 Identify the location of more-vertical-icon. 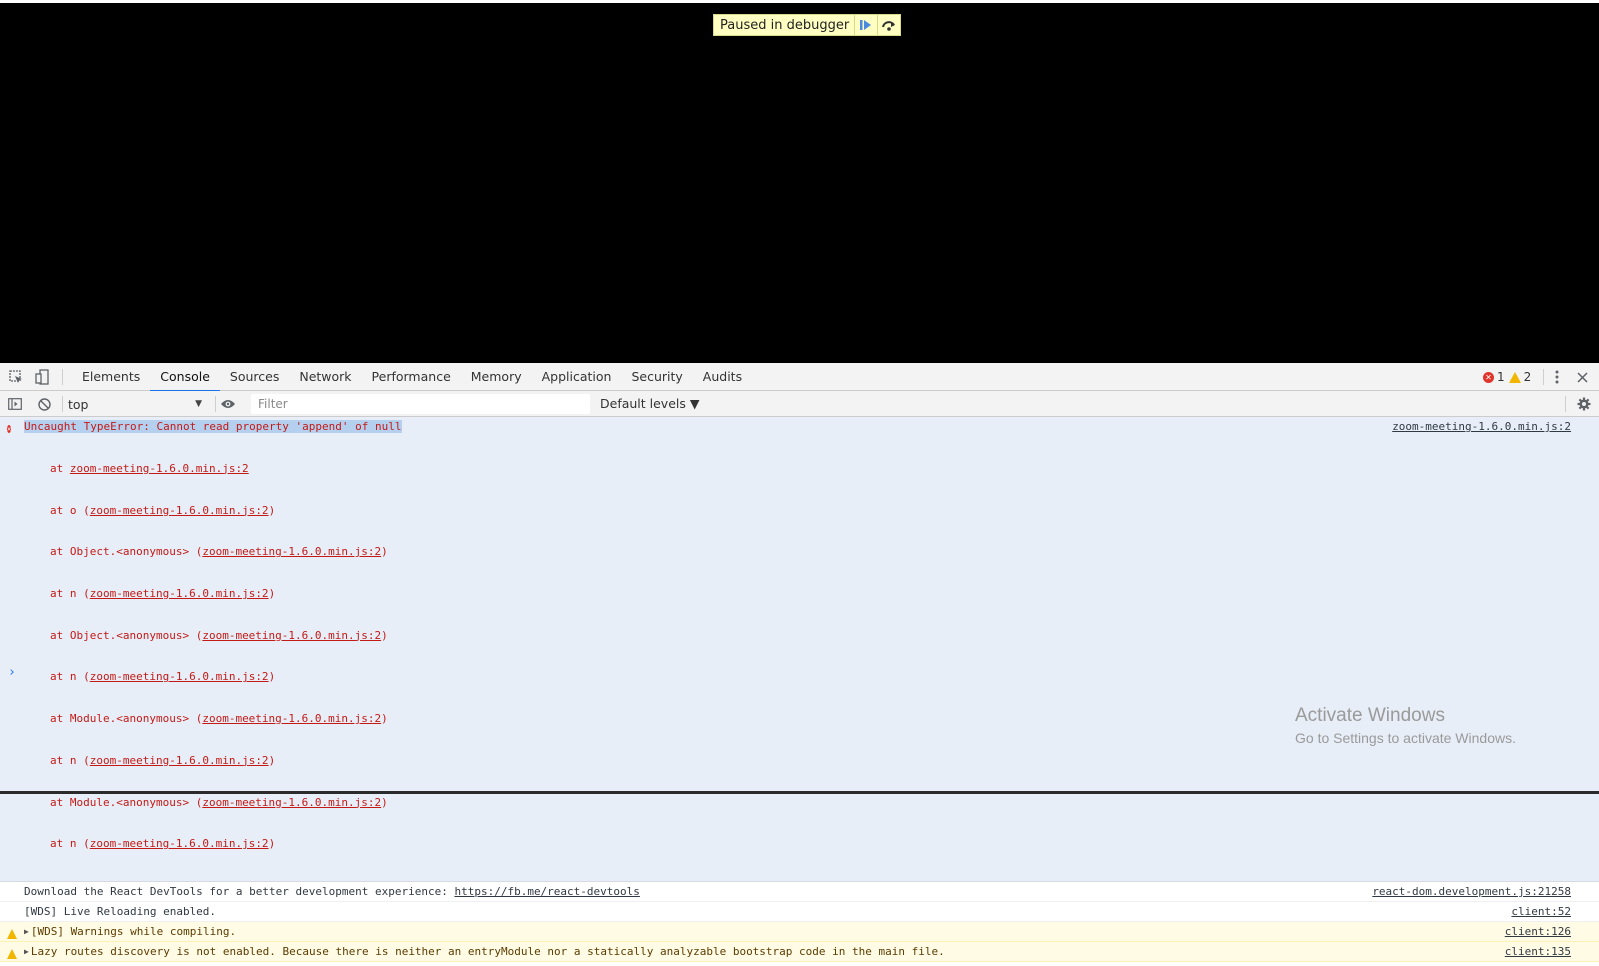
(1557, 377).